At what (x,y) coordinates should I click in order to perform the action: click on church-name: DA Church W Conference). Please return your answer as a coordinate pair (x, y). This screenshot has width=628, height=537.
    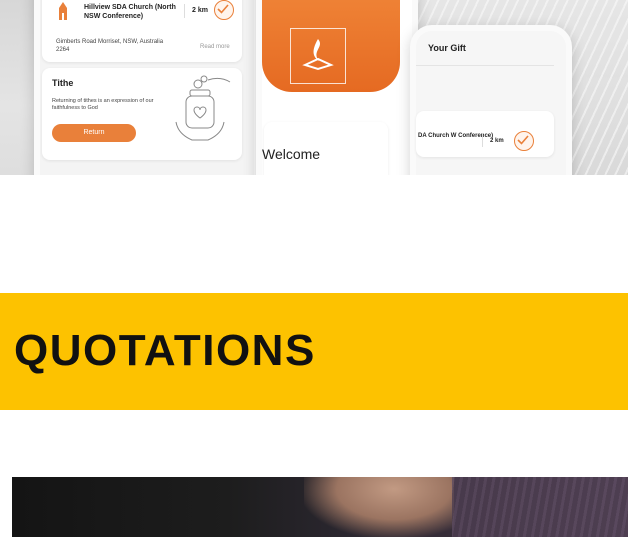
    Looking at the image, I should click on (456, 136).